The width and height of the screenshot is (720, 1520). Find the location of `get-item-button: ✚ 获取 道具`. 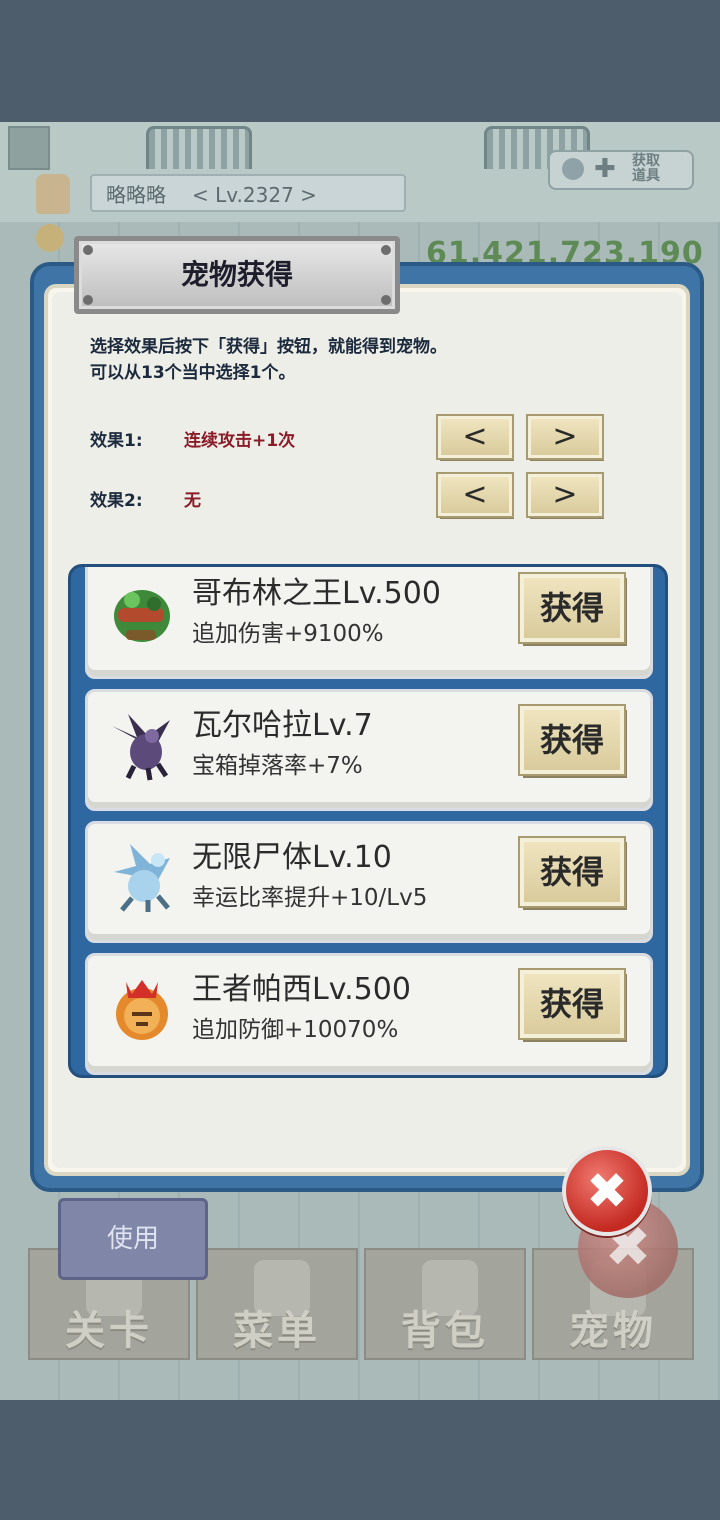

get-item-button: ✚ 获取 道具 is located at coordinates (621, 170).